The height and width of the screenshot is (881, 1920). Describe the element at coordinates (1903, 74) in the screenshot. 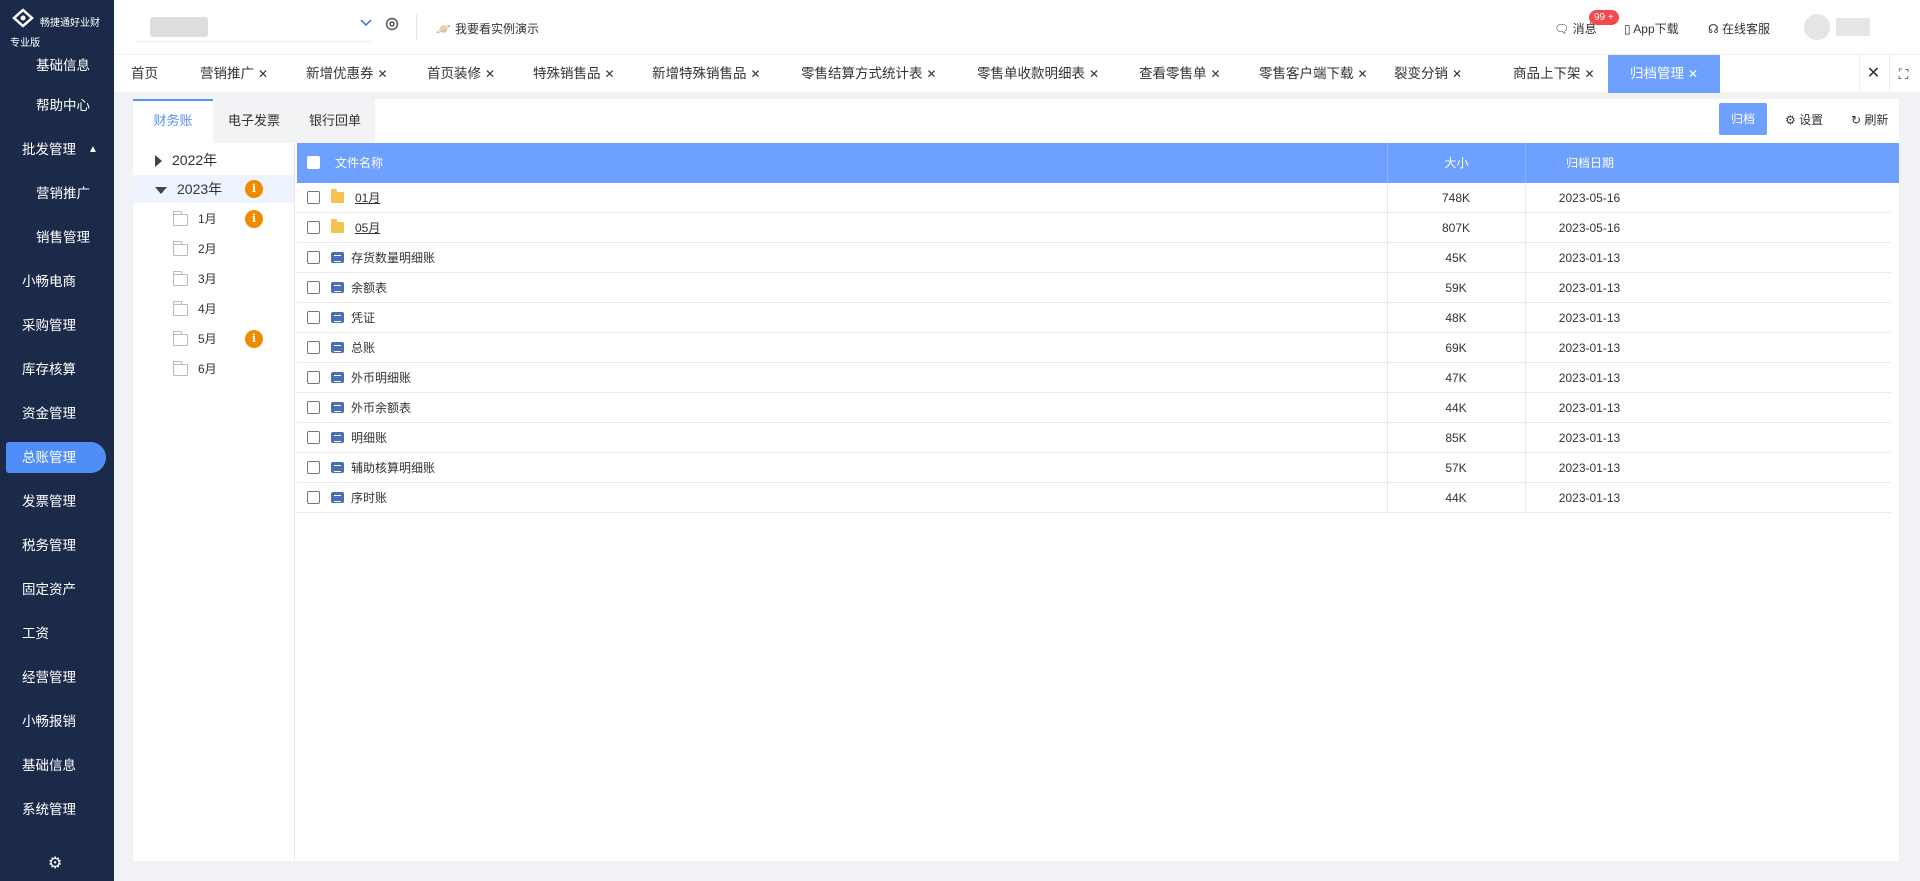

I see `fullscreen-icon: ⛶` at that location.